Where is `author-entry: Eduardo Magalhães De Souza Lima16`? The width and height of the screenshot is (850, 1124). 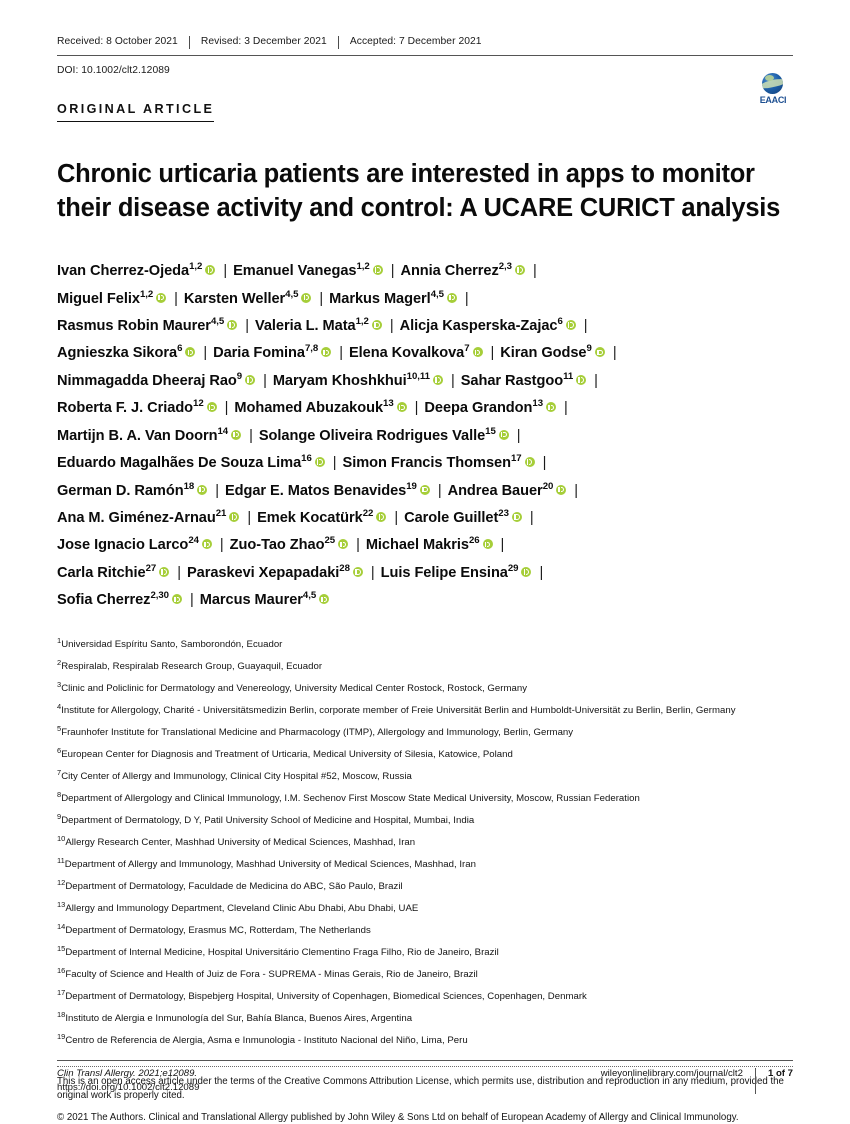
author-entry: Eduardo Magalhães De Souza Lima16 is located at coordinates (192, 462).